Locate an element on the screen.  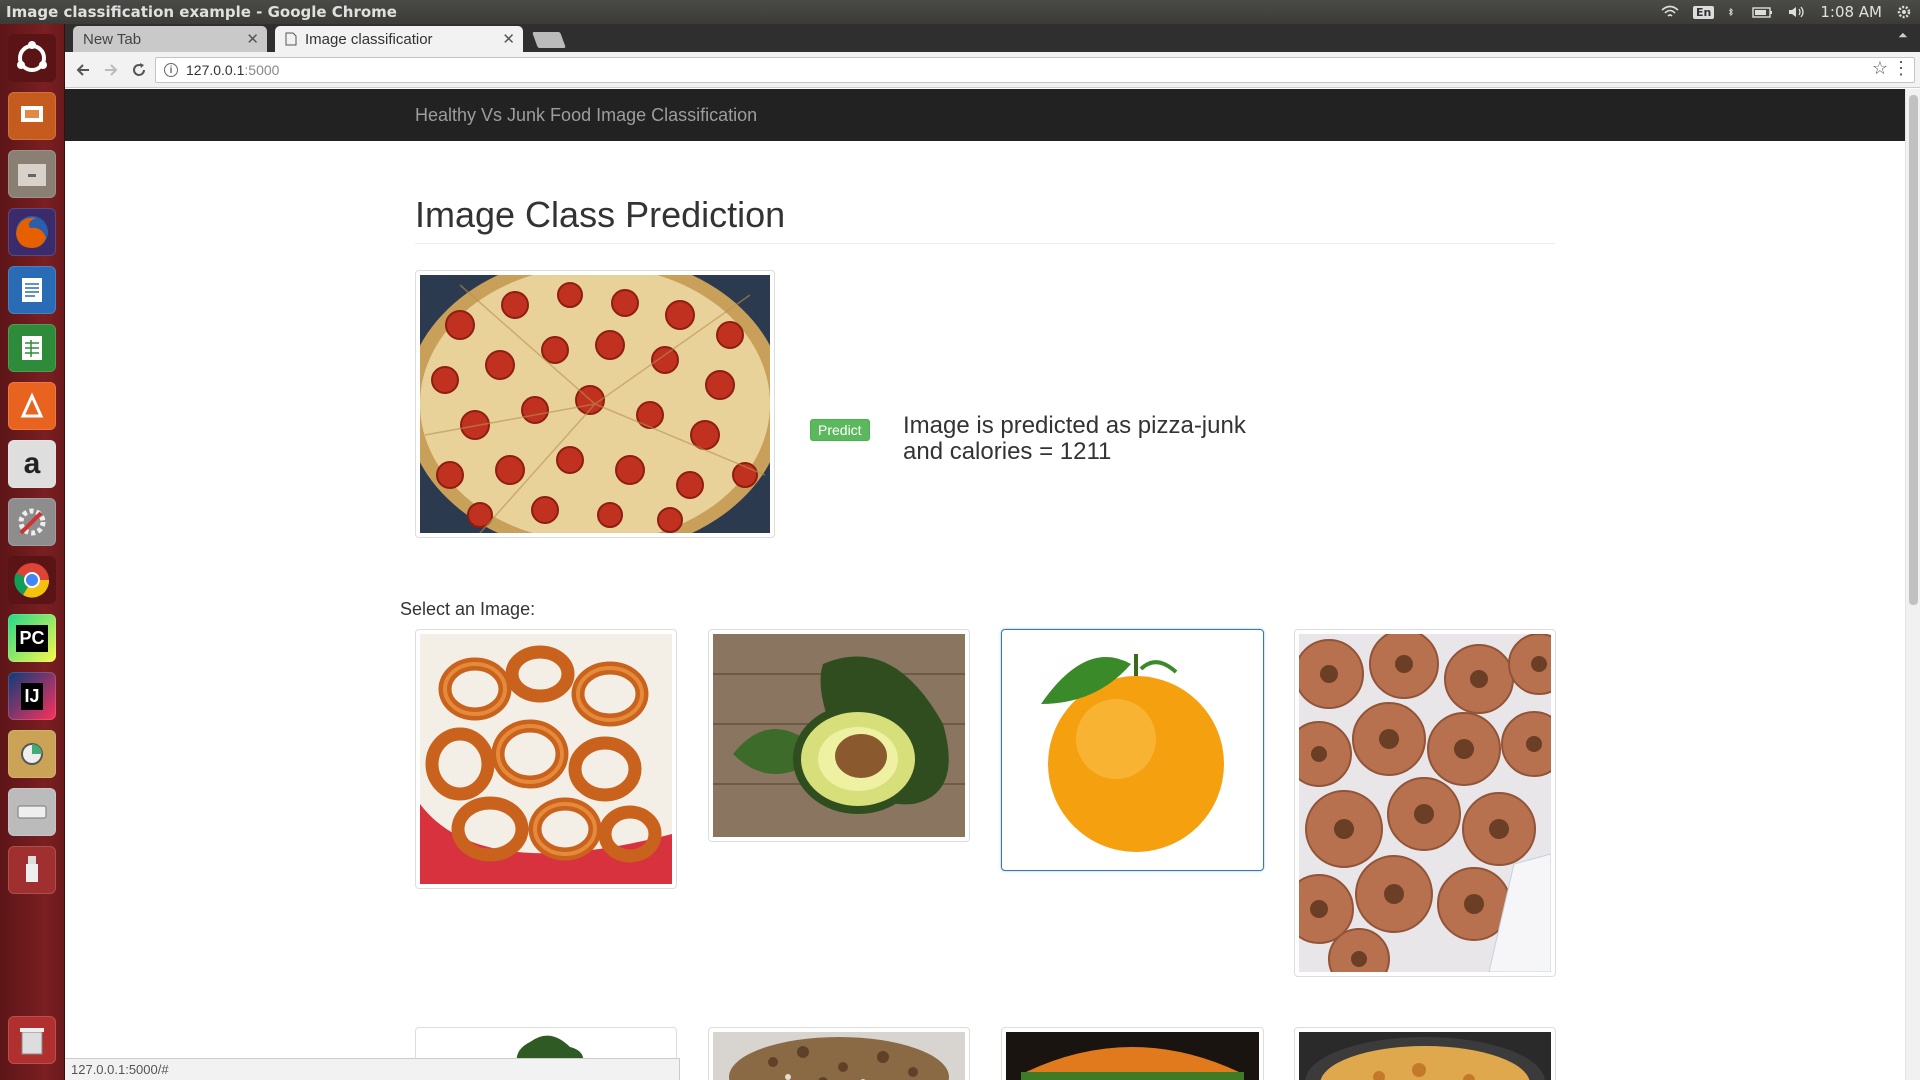
back-button is located at coordinates (83, 70).